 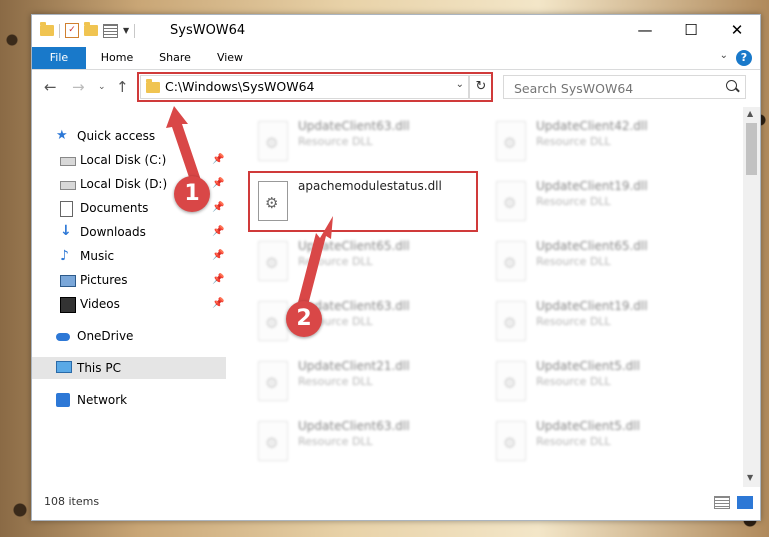 What do you see at coordinates (396, 31) in the screenshot?
I see `title-bar: ✓ ▼ SysWOW64 — ☐ ✕` at bounding box center [396, 31].